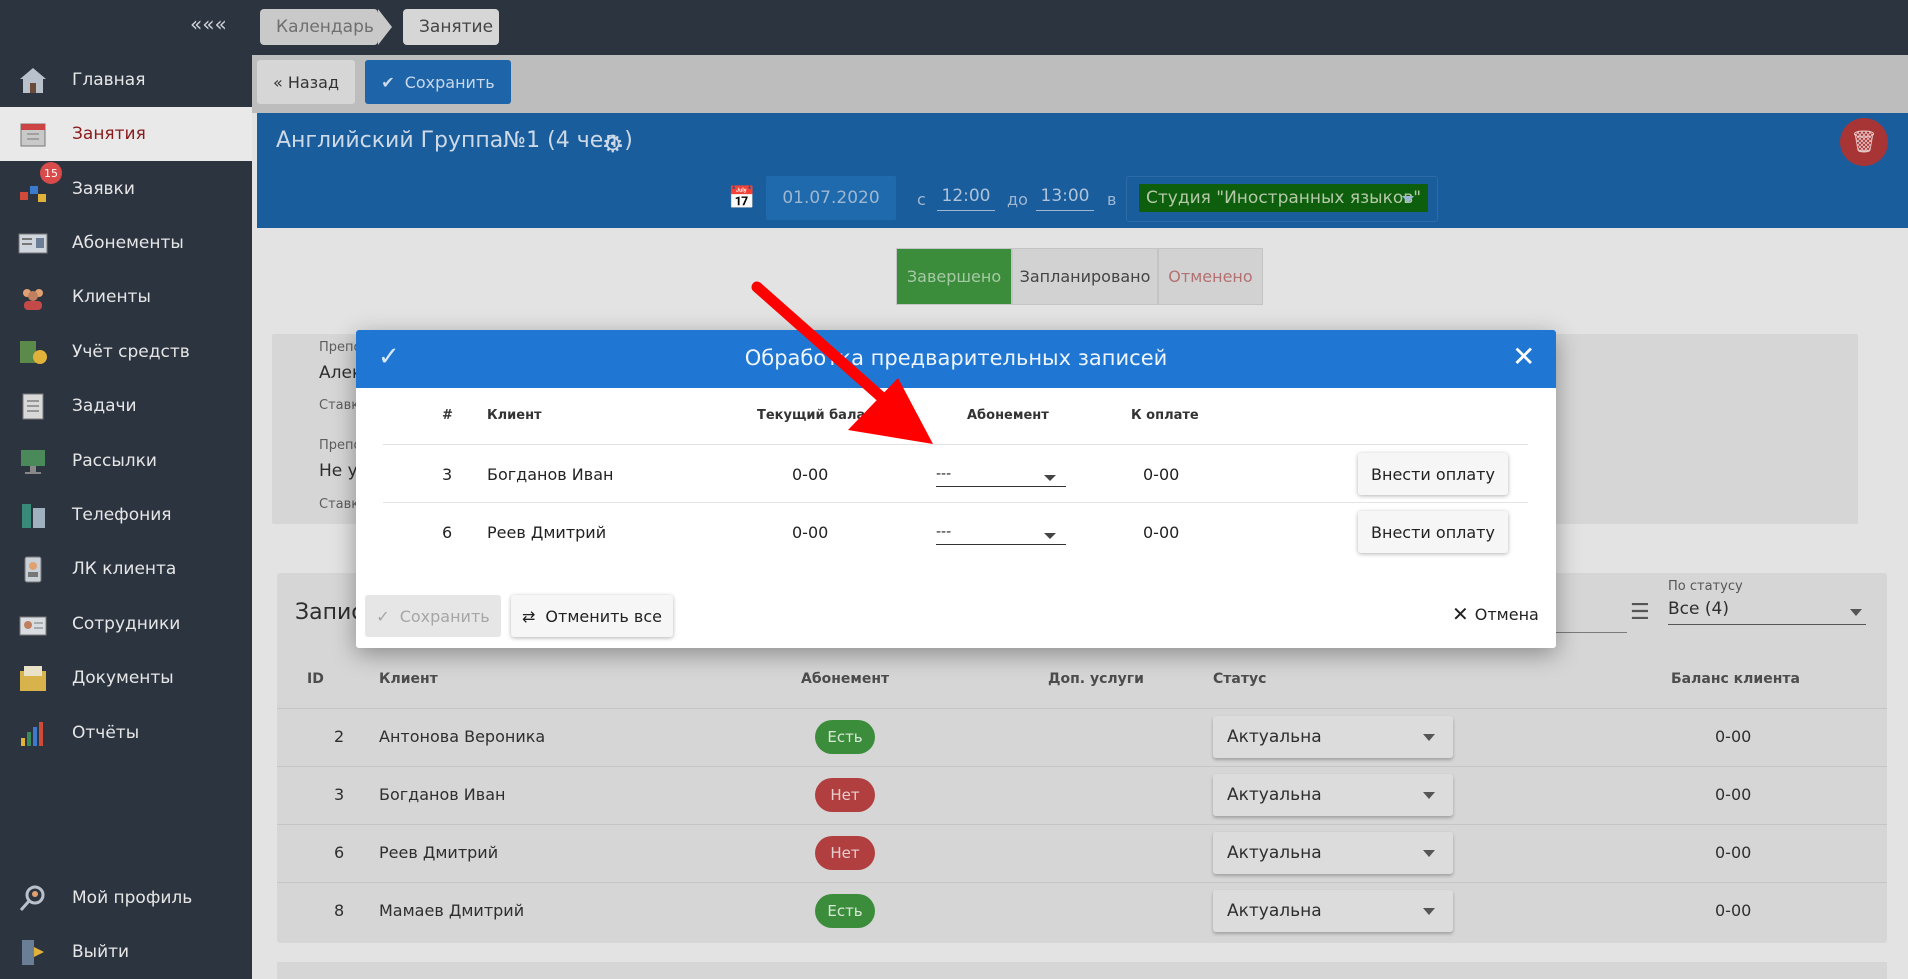  What do you see at coordinates (101, 952) in the screenshot?
I see `logout-label: Выйти` at bounding box center [101, 952].